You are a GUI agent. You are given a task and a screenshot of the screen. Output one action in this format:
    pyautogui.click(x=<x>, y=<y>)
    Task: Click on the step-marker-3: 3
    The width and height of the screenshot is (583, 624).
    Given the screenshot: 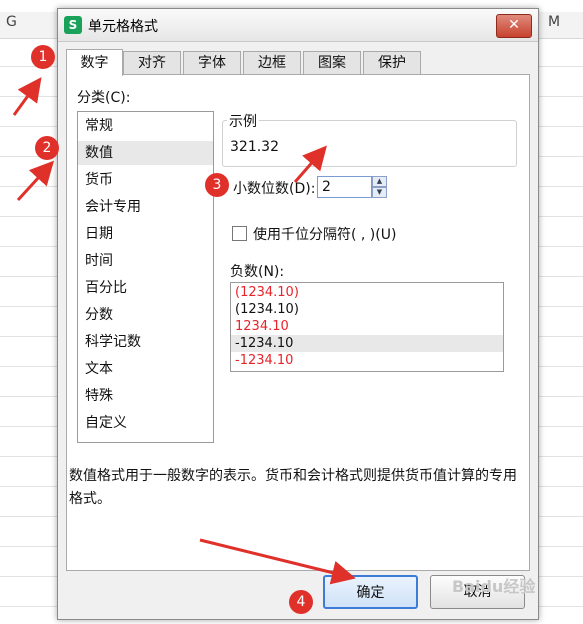 What is the action you would take?
    pyautogui.click(x=217, y=185)
    